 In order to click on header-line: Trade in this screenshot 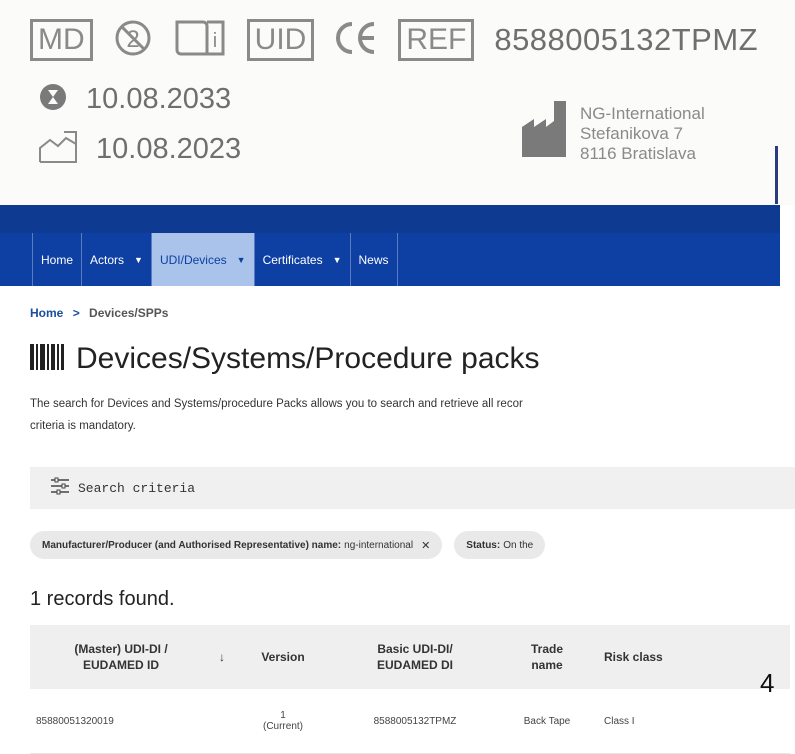, I will do `click(546, 649)`.